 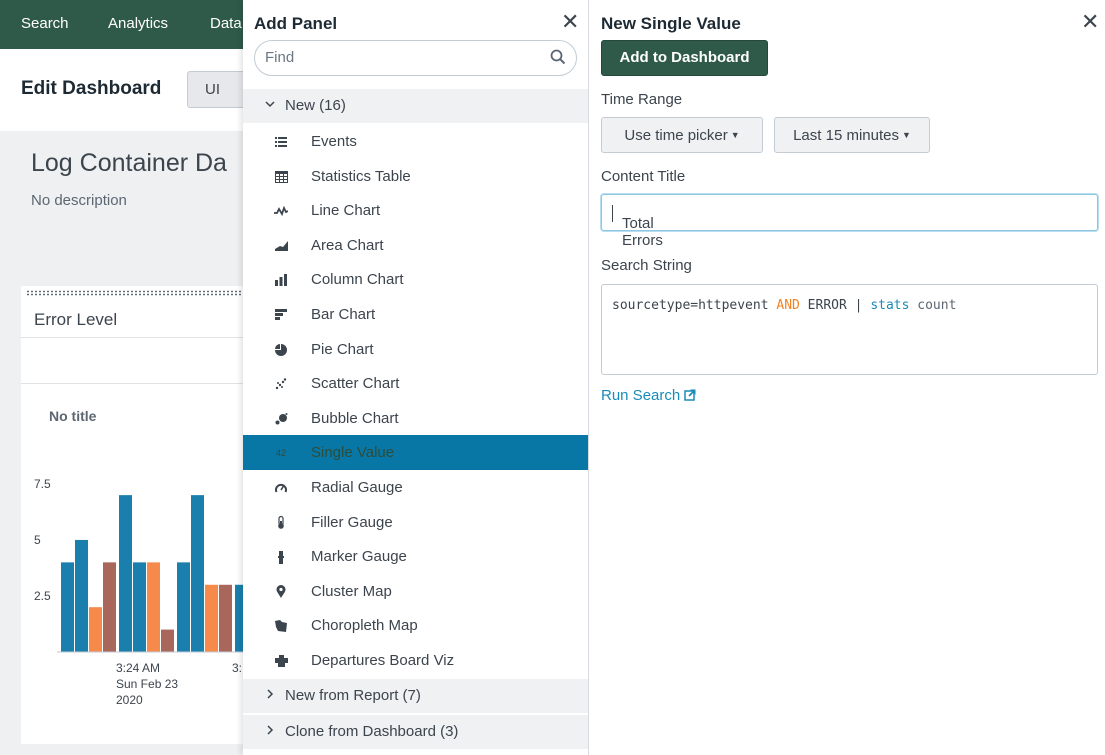 I want to click on viz-item-label: Scatter Chart, so click(x=355, y=384).